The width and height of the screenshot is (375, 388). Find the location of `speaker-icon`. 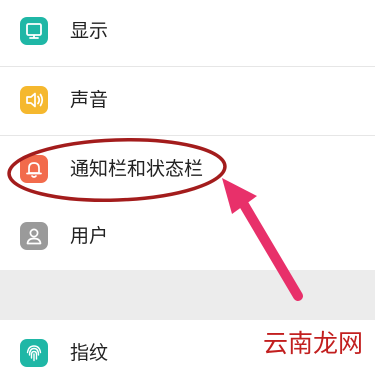

speaker-icon is located at coordinates (34, 100).